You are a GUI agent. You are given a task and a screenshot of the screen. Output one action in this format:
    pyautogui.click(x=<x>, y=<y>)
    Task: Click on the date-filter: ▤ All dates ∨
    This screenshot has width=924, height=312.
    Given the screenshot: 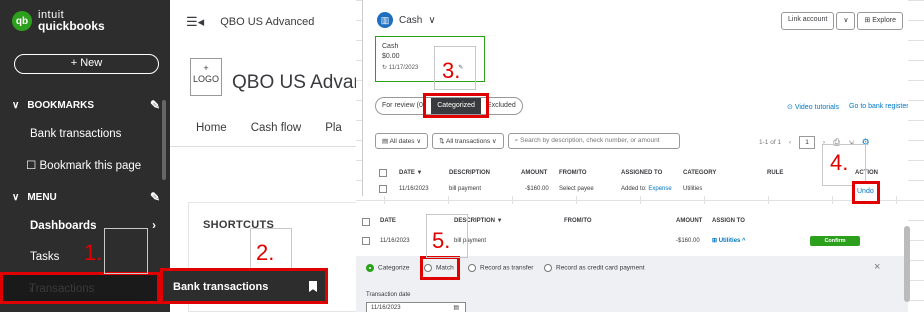 What is the action you would take?
    pyautogui.click(x=402, y=141)
    